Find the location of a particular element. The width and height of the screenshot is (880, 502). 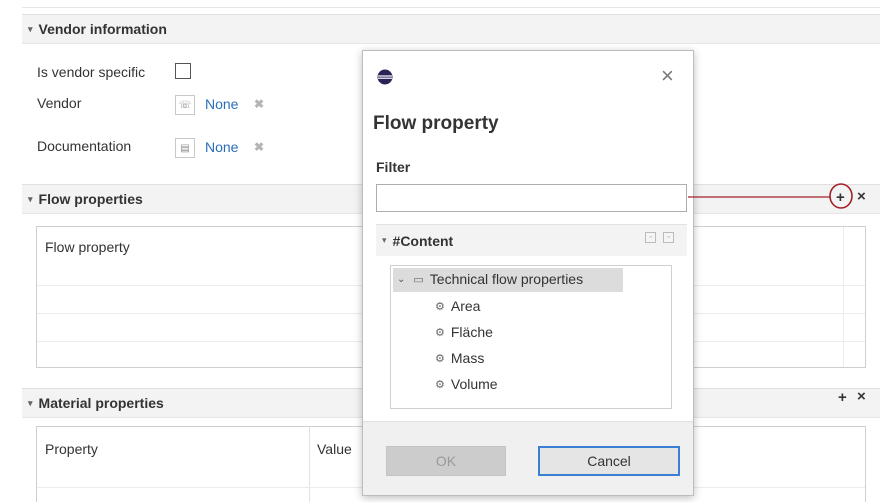

annotation-overlay is located at coordinates (770, 196).